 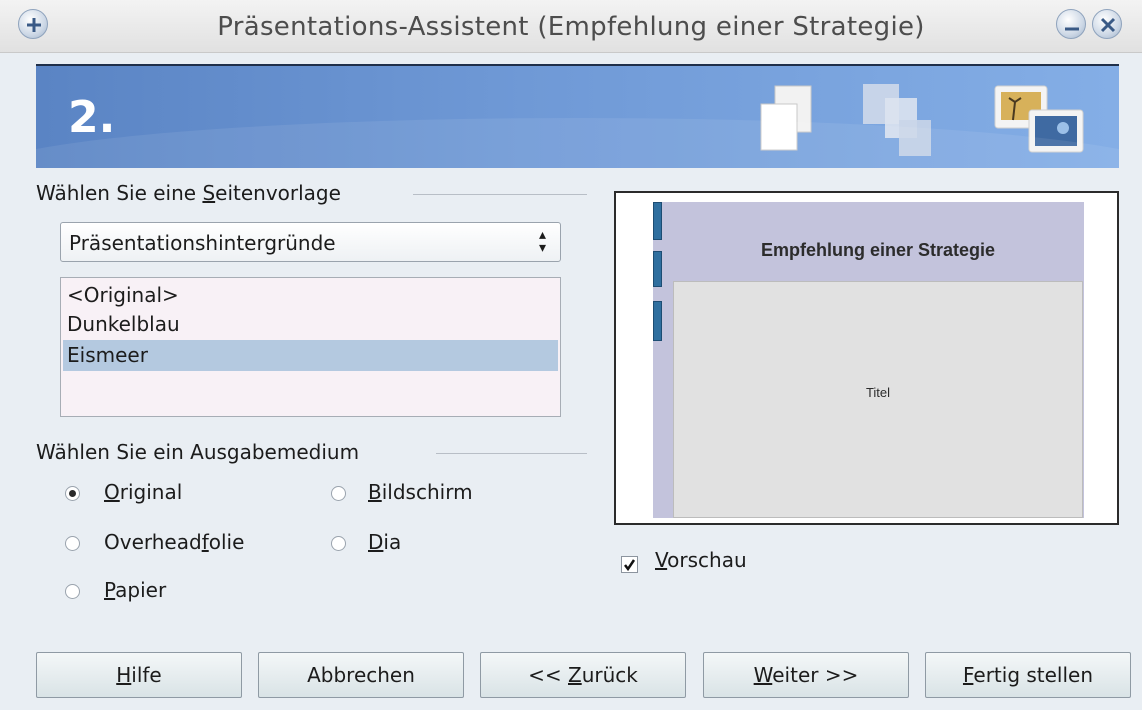 What do you see at coordinates (878, 392) in the screenshot?
I see `slide-subtitle: Titel` at bounding box center [878, 392].